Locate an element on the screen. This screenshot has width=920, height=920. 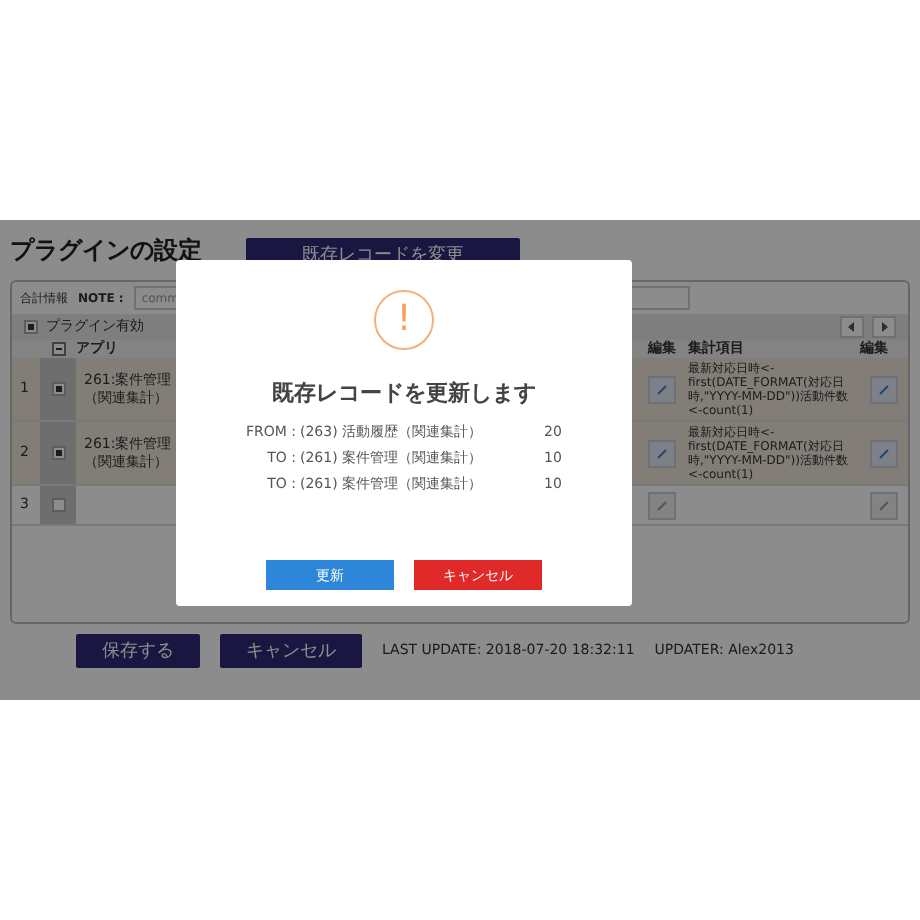
next-button is located at coordinates (884, 327).